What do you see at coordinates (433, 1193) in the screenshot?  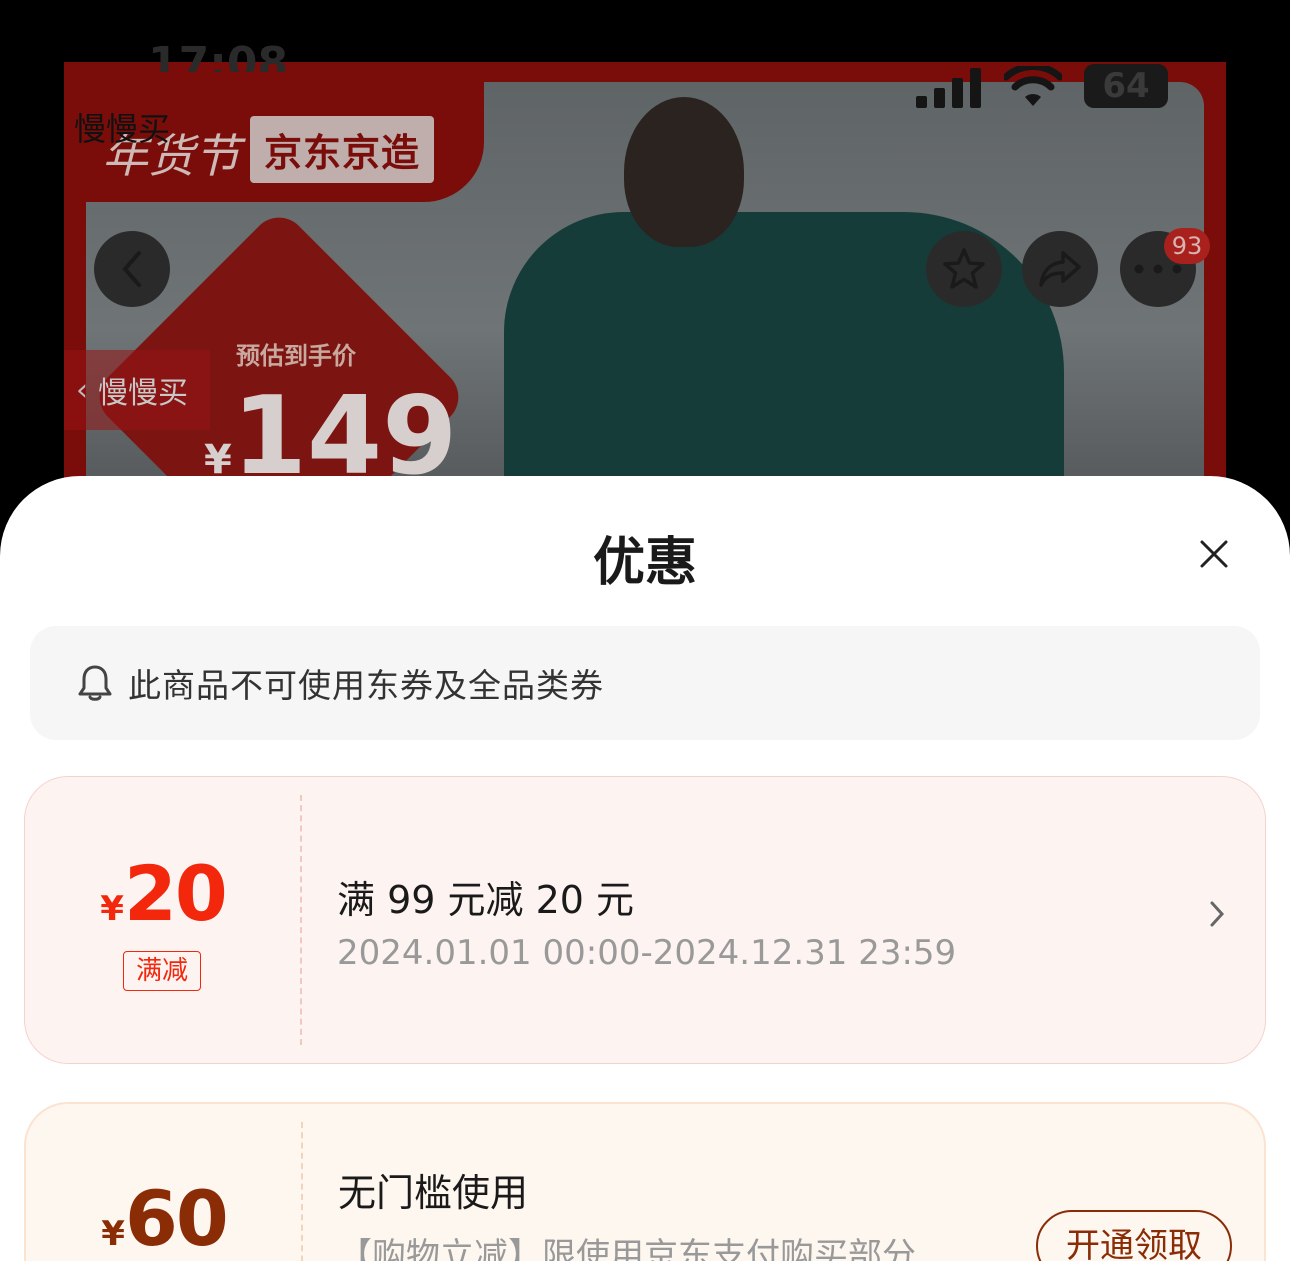 I see `coupon-title: 无门槛使用` at bounding box center [433, 1193].